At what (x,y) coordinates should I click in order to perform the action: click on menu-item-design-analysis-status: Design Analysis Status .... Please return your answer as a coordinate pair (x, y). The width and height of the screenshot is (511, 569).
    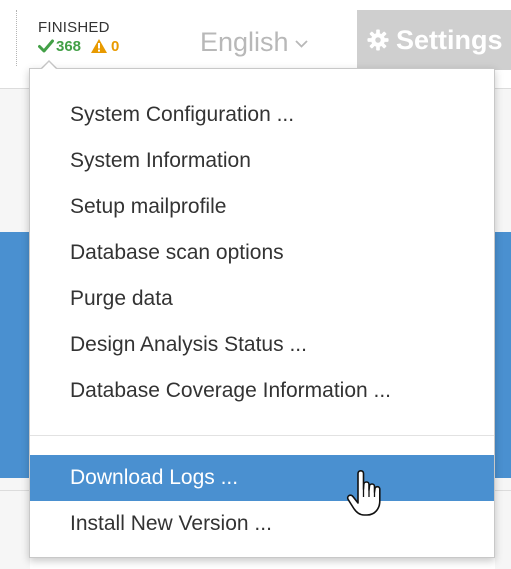
    Looking at the image, I should click on (262, 345).